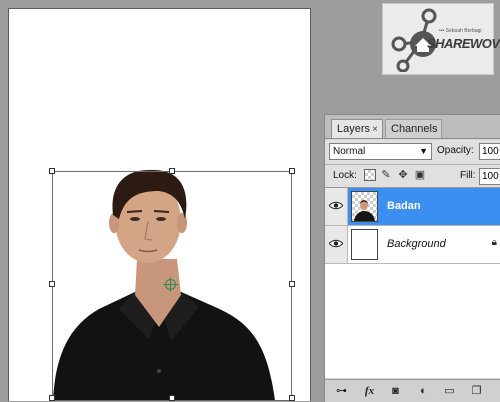  Describe the element at coordinates (370, 175) in the screenshot. I see `lock-transparent-pixels-icon` at that location.